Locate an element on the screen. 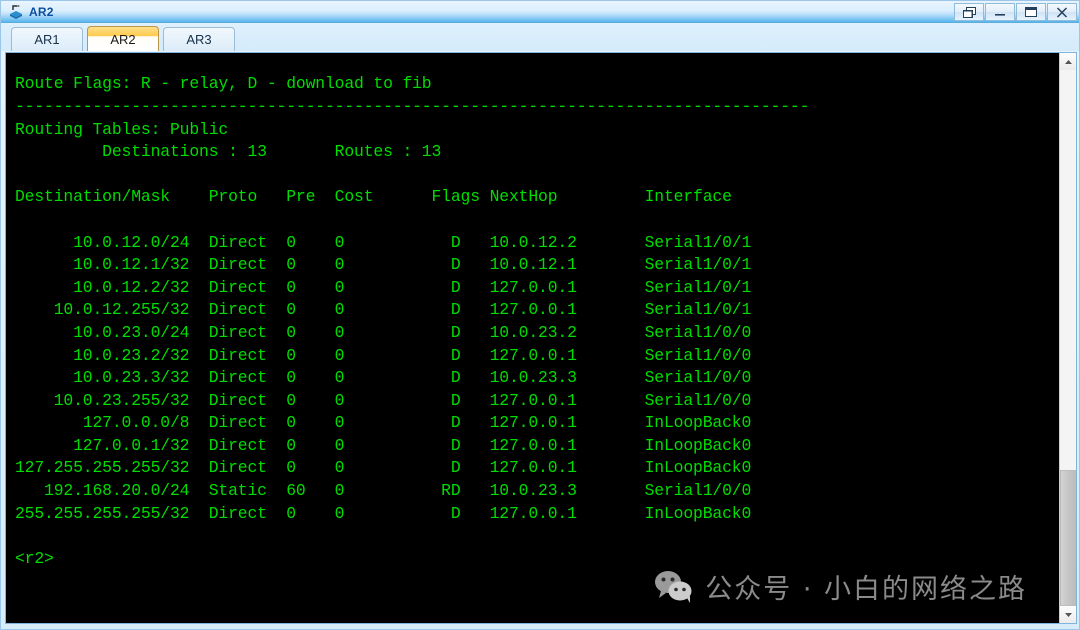 This screenshot has width=1080, height=630. watermark-text: 公众号 · 小白的网络之路 is located at coordinates (866, 589).